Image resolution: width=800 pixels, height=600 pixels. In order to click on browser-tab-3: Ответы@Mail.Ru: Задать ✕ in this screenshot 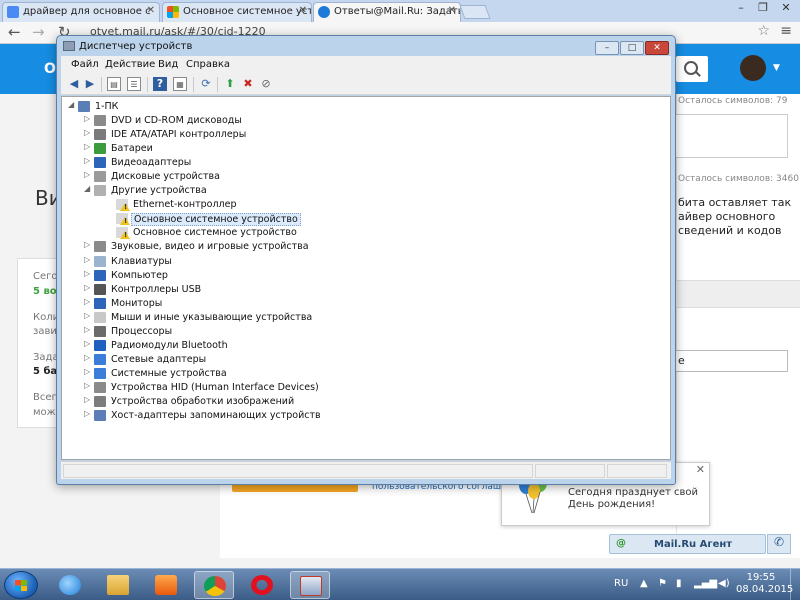, I will do `click(387, 12)`.